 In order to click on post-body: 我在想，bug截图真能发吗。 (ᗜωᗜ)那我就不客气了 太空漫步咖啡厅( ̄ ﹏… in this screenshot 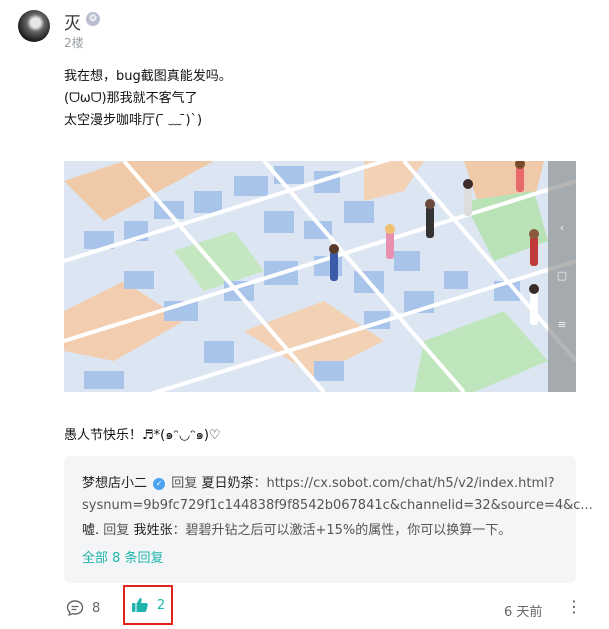, I will do `click(148, 99)`.